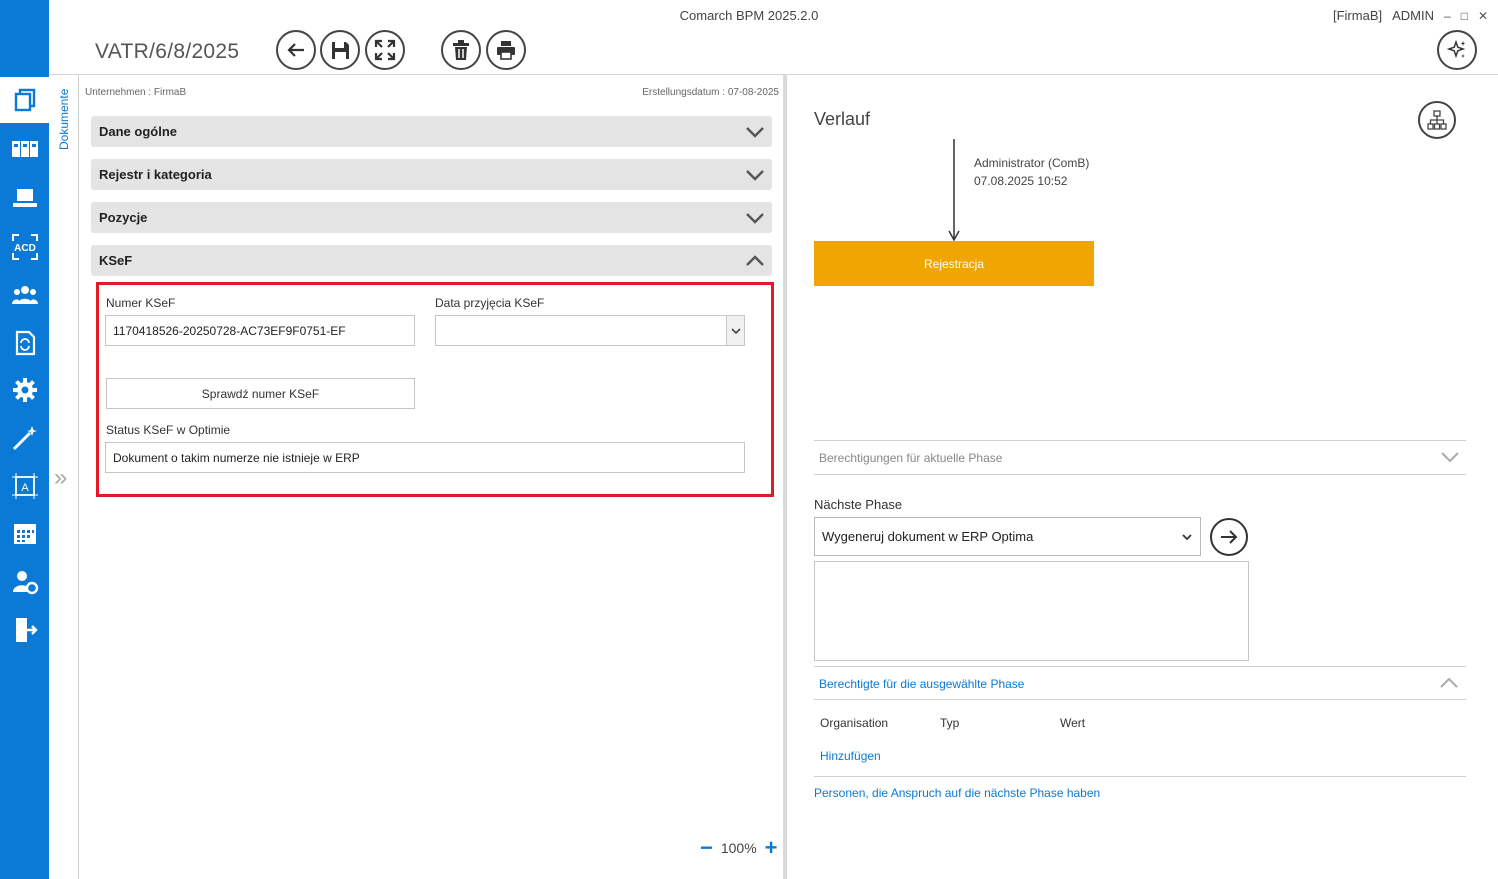 This screenshot has height=879, width=1498. What do you see at coordinates (1021, 181) in the screenshot?
I see `history-date: 07.08.2025 10:52` at bounding box center [1021, 181].